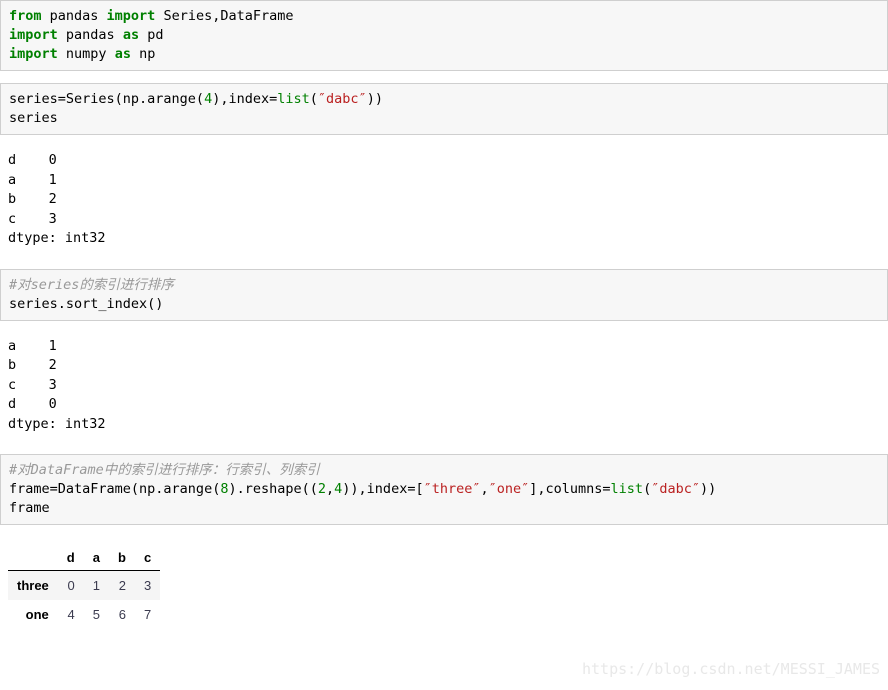 This screenshot has height=690, width=888. Describe the element at coordinates (70, 559) in the screenshot. I see `table-column-header: d` at that location.